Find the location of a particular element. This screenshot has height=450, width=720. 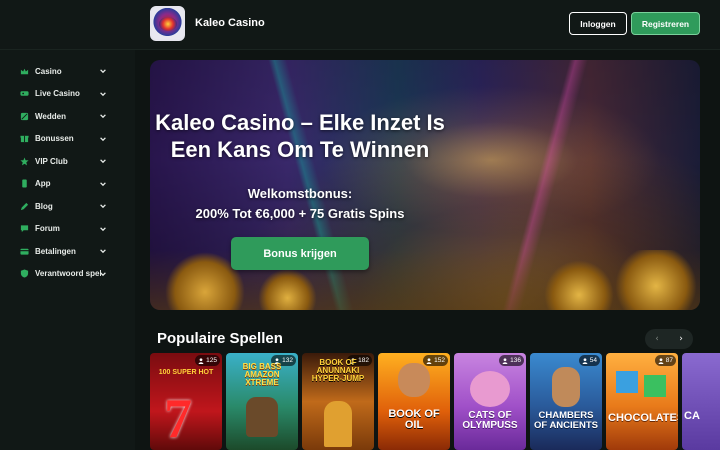

sidebar-item-verantwoord-spelen: Verantwoord spelen is located at coordinates (67, 274).